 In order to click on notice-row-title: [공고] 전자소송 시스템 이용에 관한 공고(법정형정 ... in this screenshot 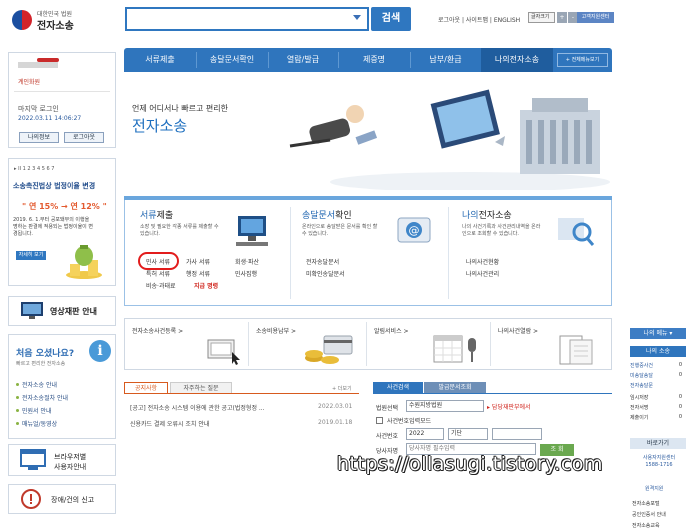, I will do `click(197, 407)`.